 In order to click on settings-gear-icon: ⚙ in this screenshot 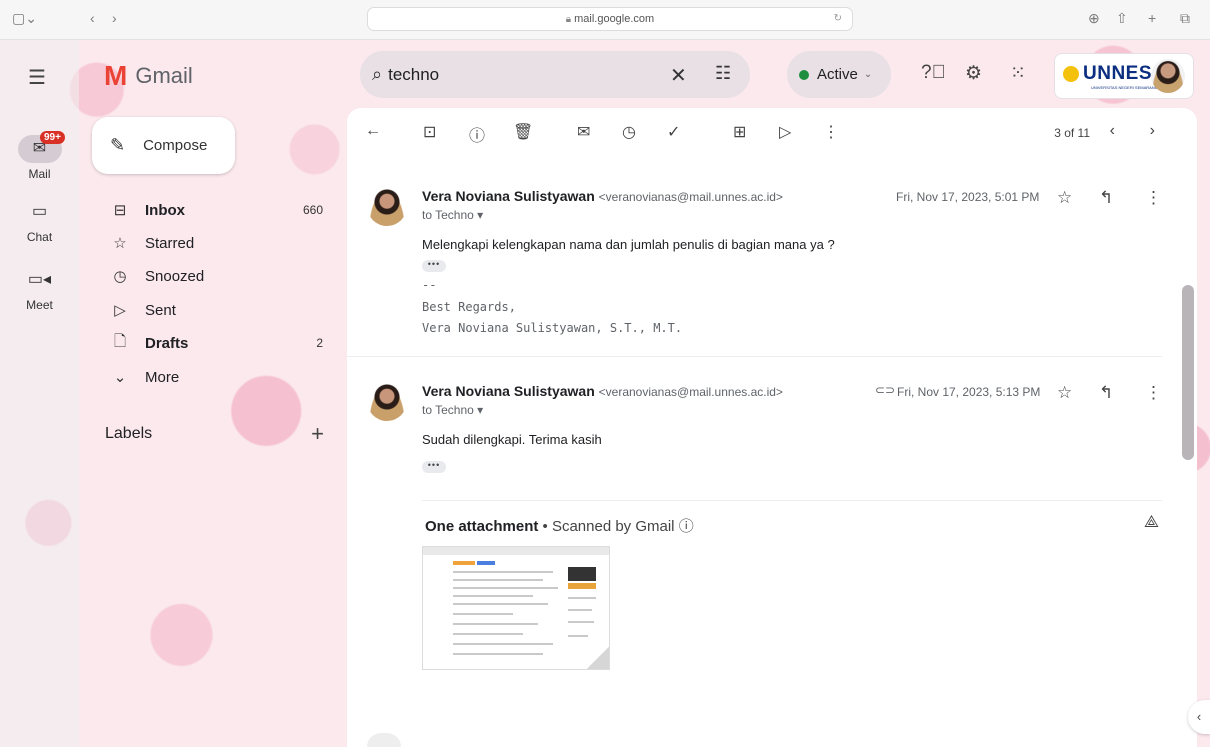, I will do `click(973, 73)`.